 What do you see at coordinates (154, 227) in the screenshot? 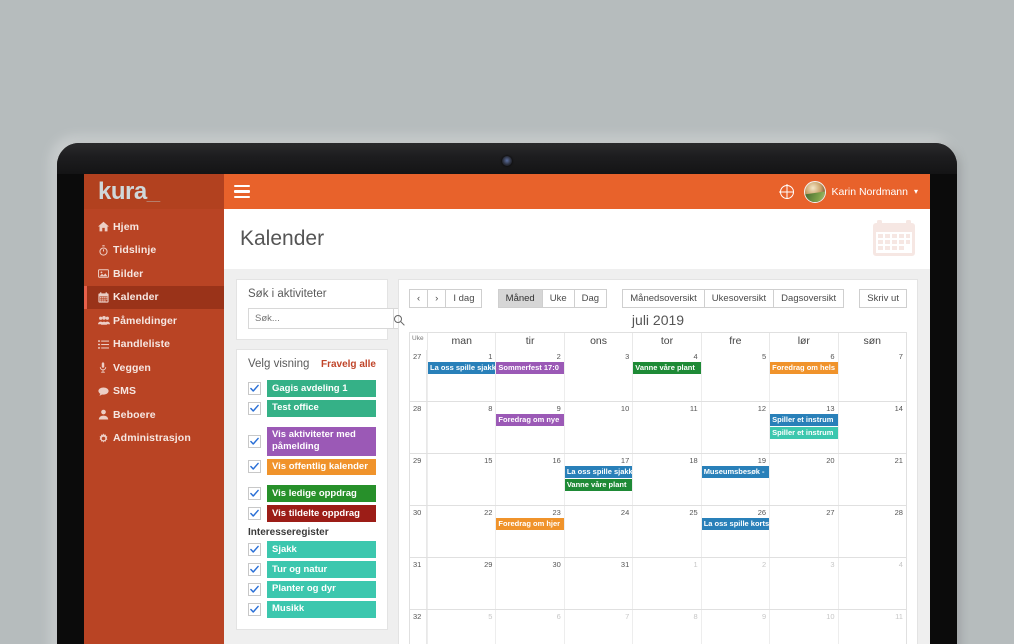
I see `sidebar-item-hjem: Hjem` at bounding box center [154, 227].